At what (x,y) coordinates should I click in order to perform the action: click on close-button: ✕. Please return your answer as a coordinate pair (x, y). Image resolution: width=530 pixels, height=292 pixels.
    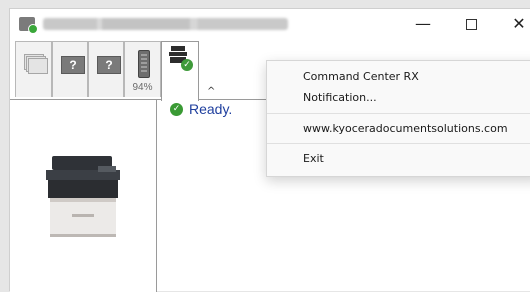
    Looking at the image, I should click on (517, 24).